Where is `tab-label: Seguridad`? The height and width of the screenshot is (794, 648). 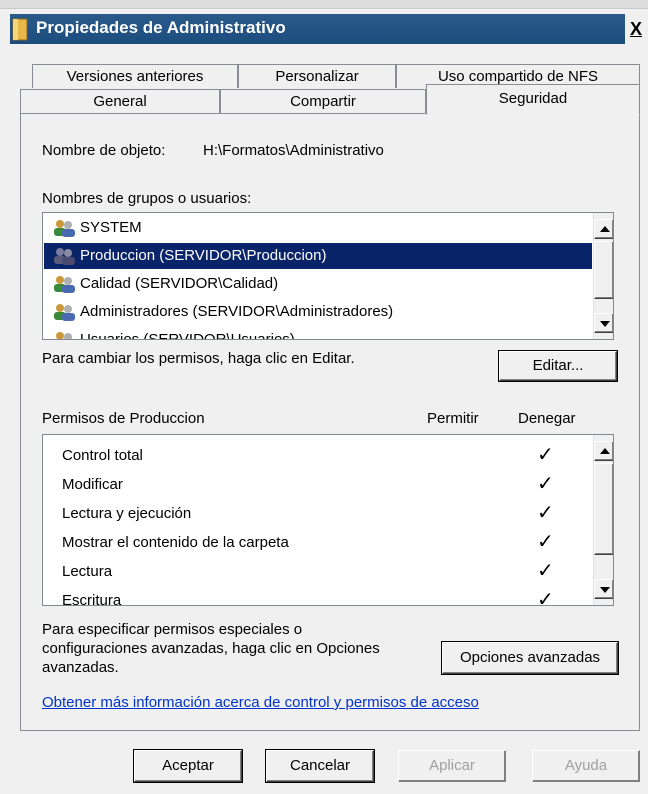 tab-label: Seguridad is located at coordinates (533, 98).